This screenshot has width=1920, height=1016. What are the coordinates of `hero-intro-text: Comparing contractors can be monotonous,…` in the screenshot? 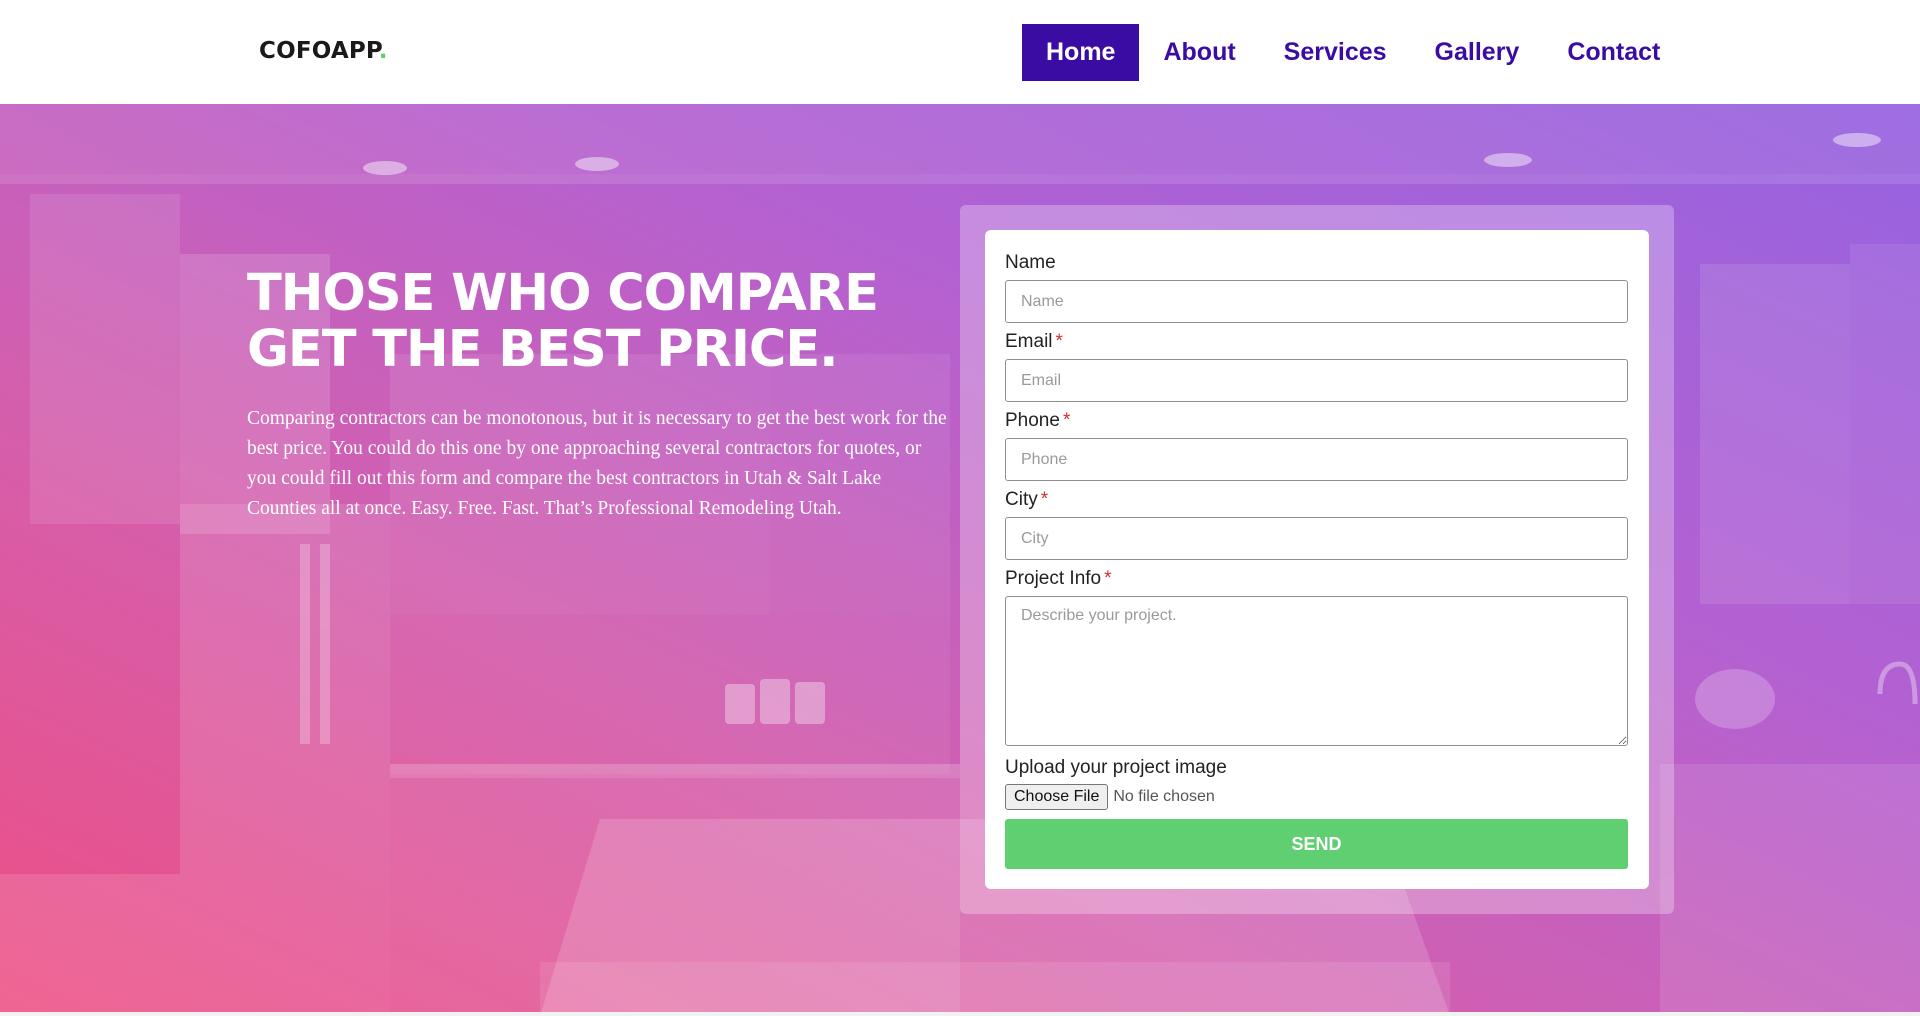 It's located at (597, 463).